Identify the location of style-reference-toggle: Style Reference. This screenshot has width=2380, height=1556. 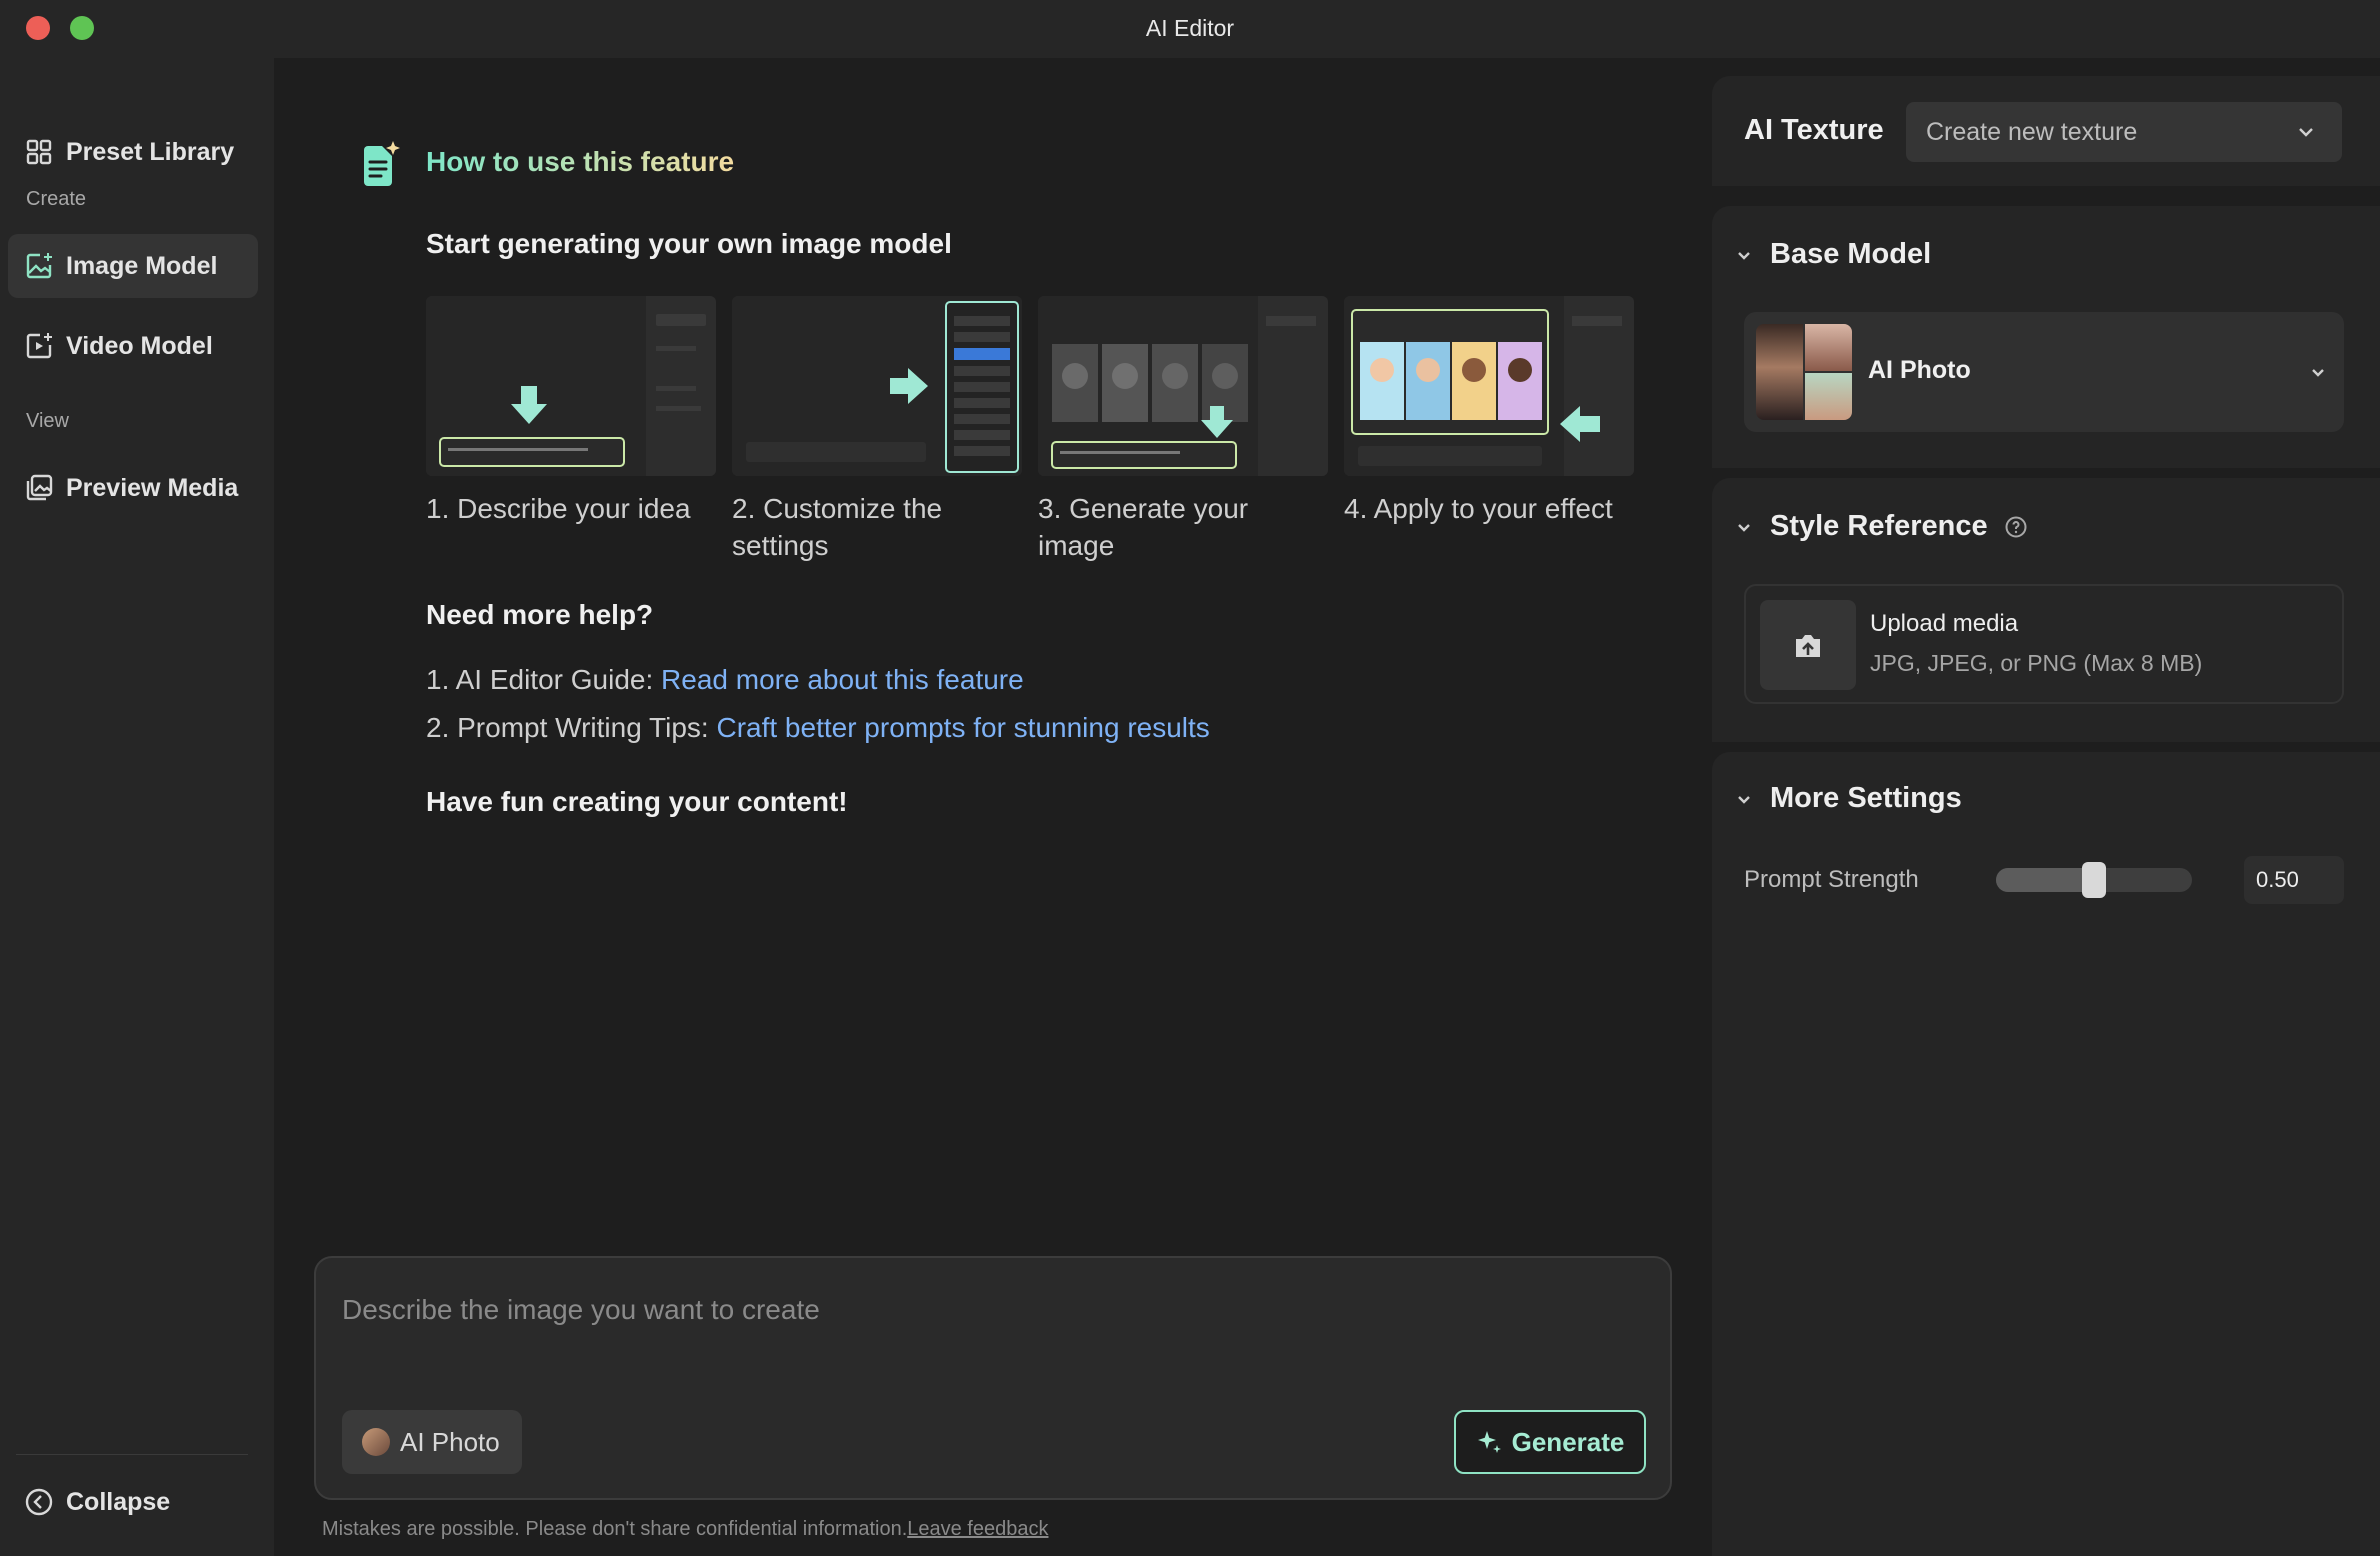
(1881, 526).